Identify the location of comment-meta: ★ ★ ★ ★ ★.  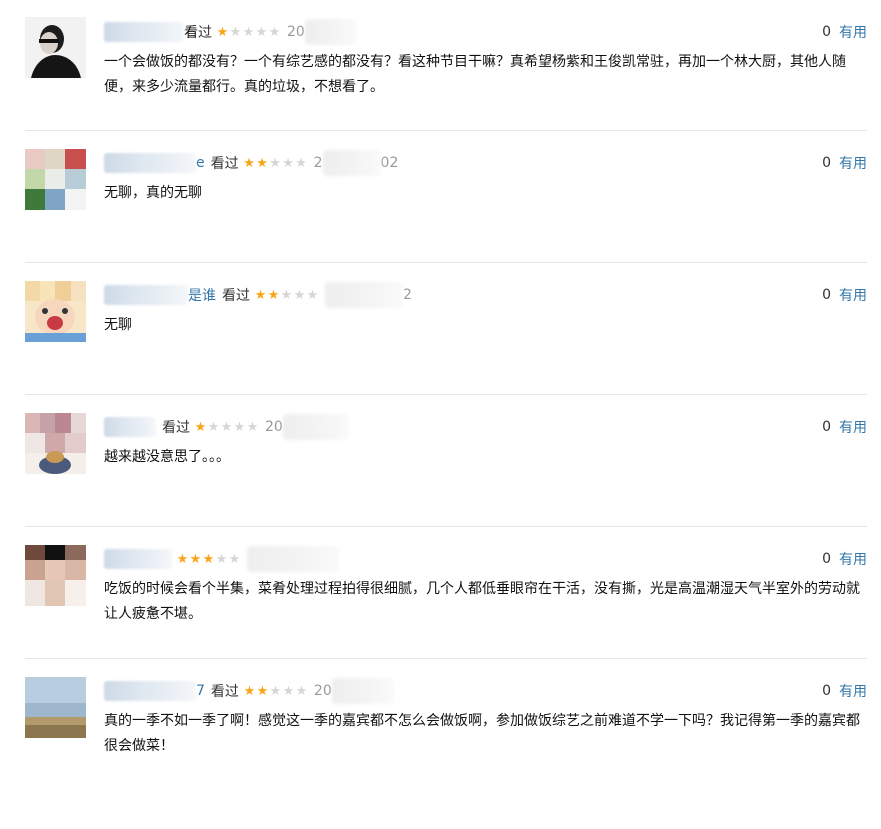
(221, 559).